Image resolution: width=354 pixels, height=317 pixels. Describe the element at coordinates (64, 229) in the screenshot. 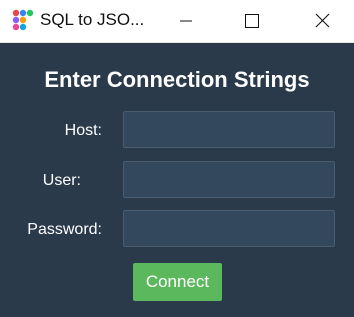

I see `password-label: Password:` at that location.